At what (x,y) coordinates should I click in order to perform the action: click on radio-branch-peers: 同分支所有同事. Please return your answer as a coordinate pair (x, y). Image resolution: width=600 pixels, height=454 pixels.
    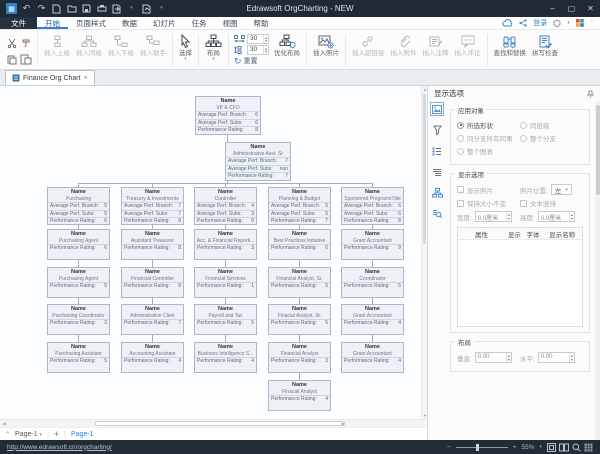
    Looking at the image, I should click on (488, 138).